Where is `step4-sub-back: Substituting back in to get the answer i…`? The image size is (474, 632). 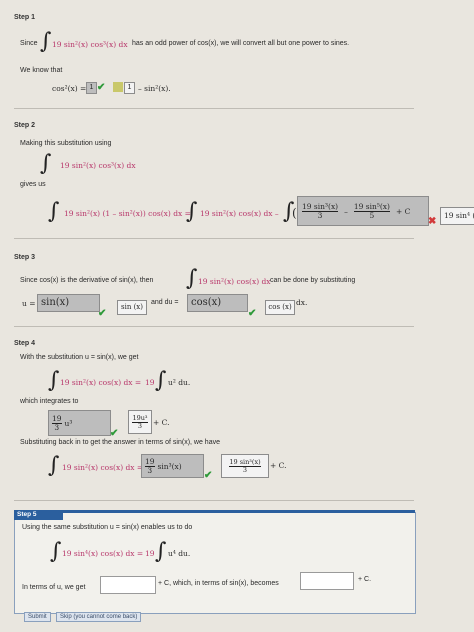 step4-sub-back: Substituting back in to get the answer i… is located at coordinates (120, 442).